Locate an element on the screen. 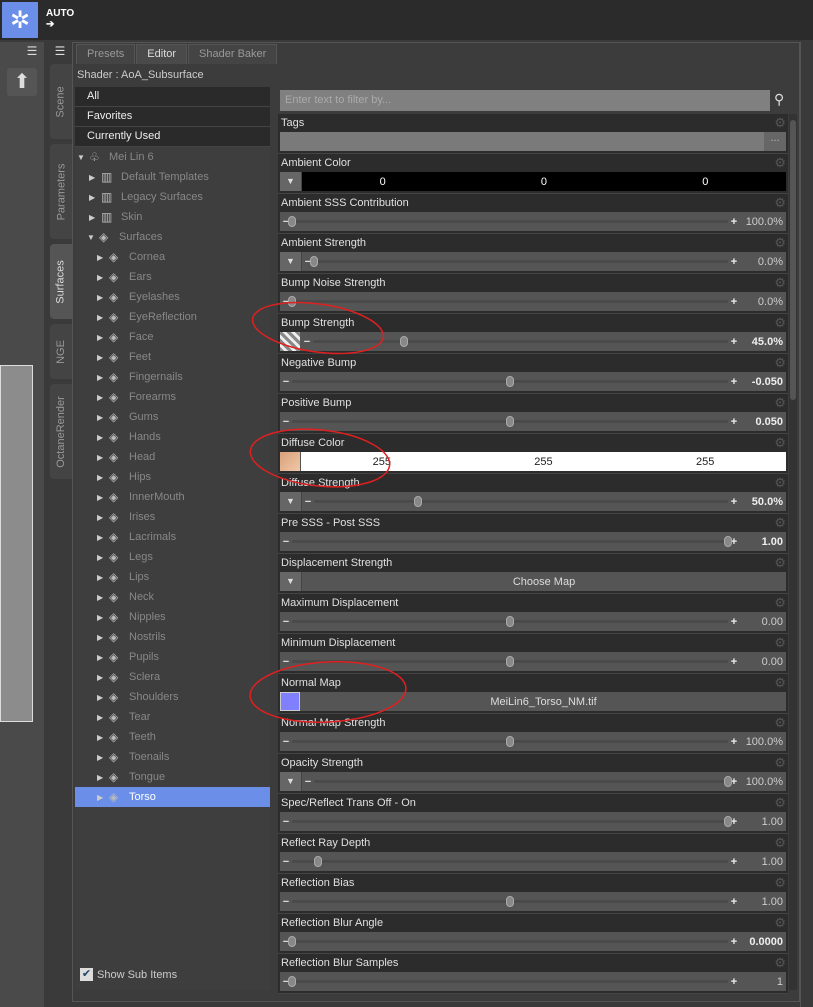  up-arrow-button: ⬆ is located at coordinates (22, 82).